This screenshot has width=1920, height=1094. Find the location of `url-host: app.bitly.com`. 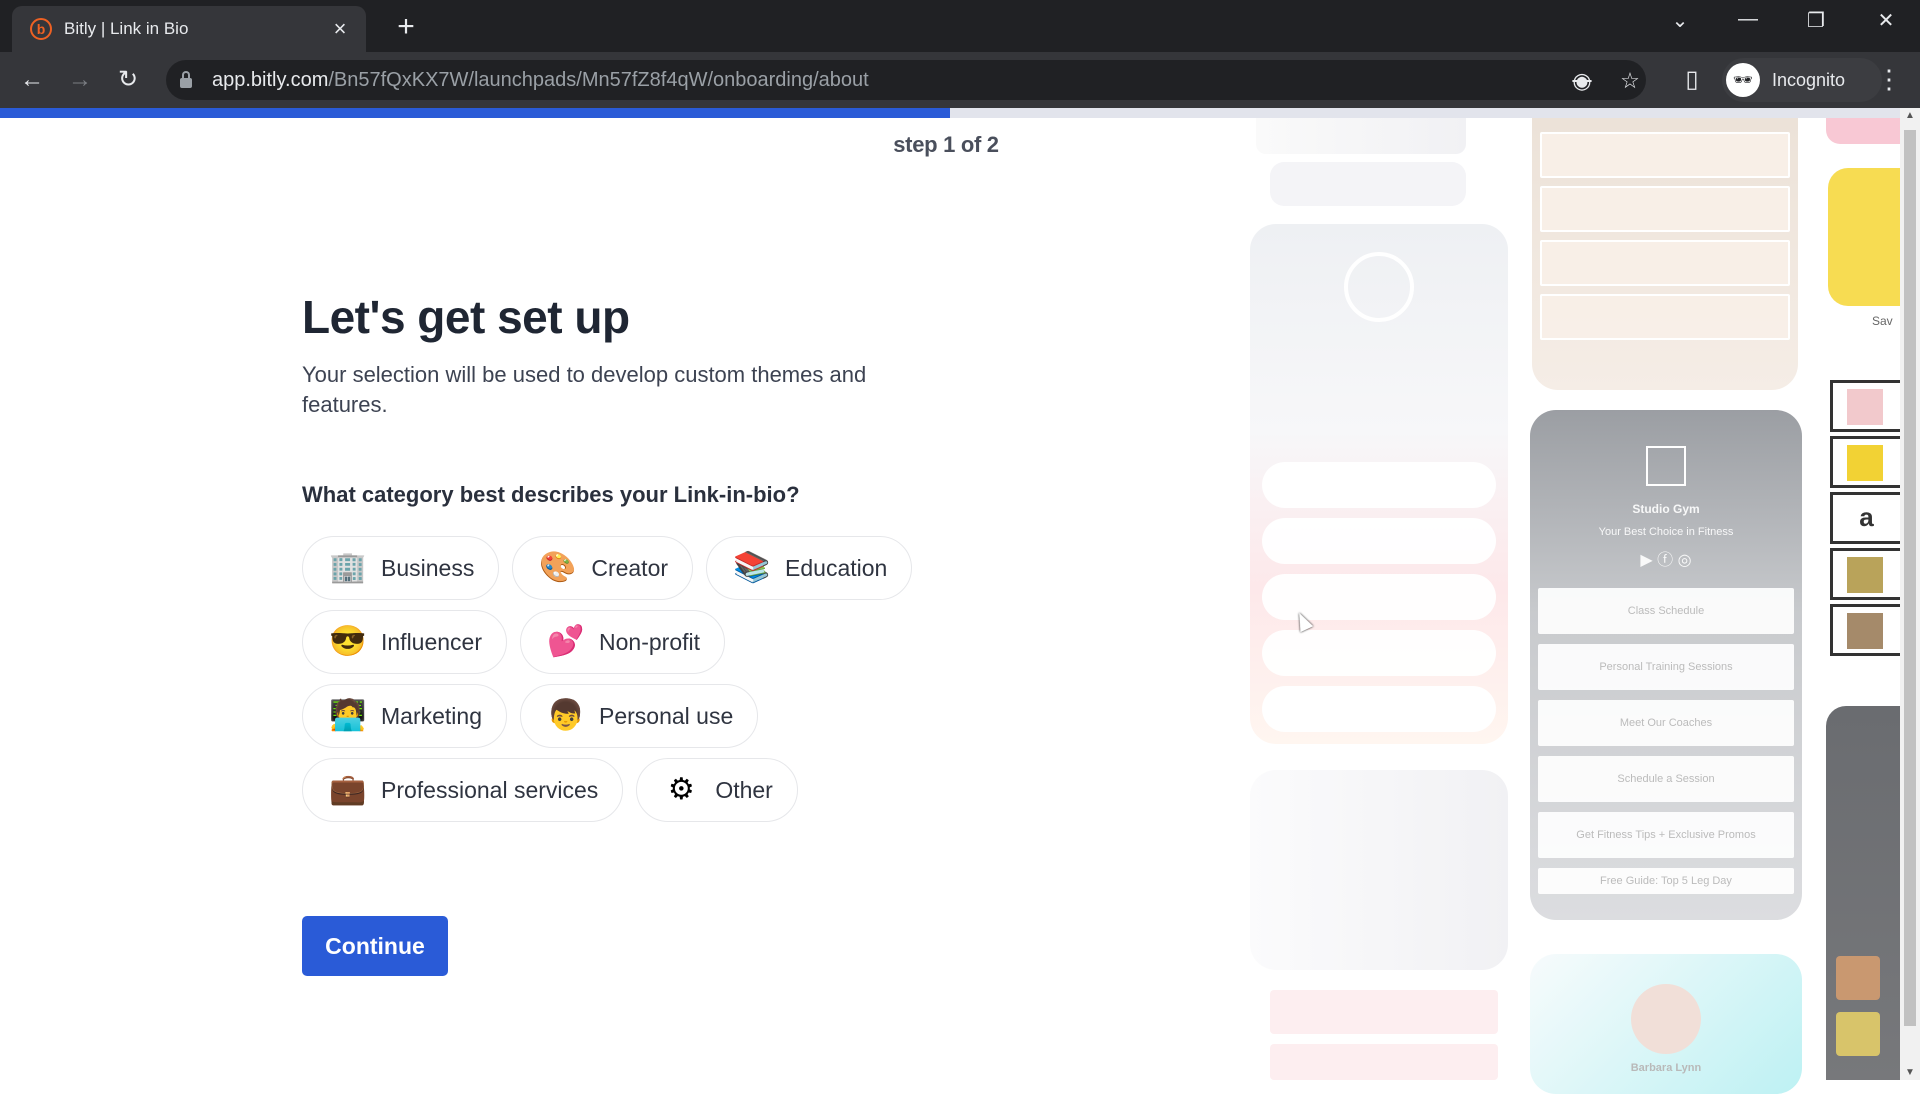

url-host: app.bitly.com is located at coordinates (270, 79).